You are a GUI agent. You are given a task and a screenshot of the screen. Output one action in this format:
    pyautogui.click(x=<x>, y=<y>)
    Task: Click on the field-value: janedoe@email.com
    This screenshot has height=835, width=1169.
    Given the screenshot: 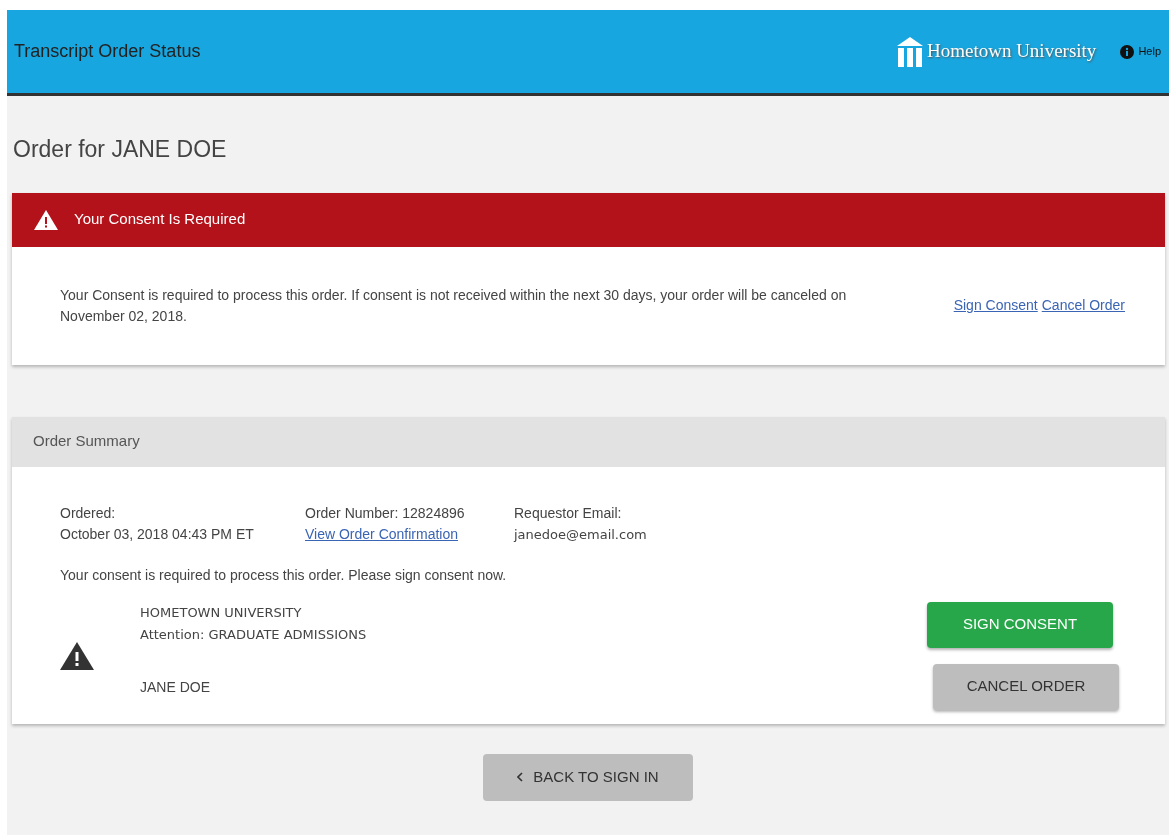 What is the action you would take?
    pyautogui.click(x=580, y=534)
    